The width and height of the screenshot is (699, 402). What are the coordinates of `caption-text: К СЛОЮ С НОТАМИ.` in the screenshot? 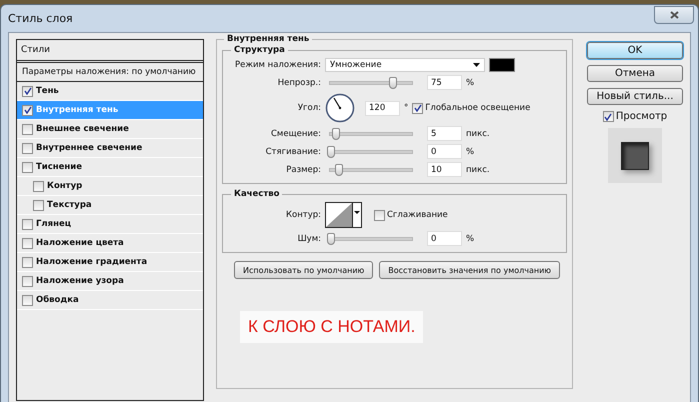 It's located at (332, 327).